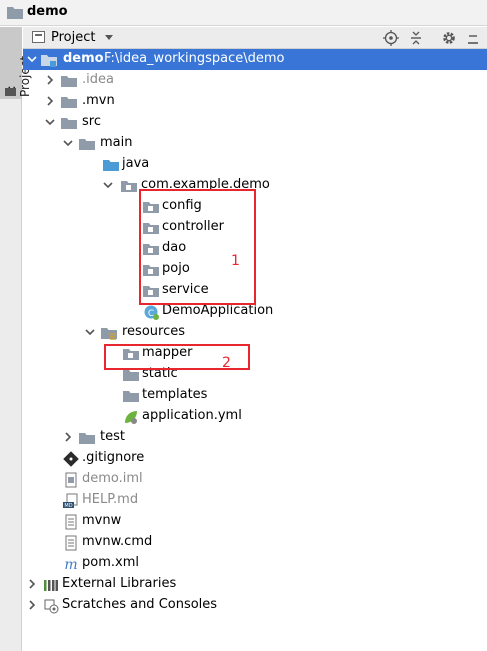 The image size is (487, 651). Describe the element at coordinates (255, 458) in the screenshot. I see `tree-row-gitignore: .gitignore` at that location.